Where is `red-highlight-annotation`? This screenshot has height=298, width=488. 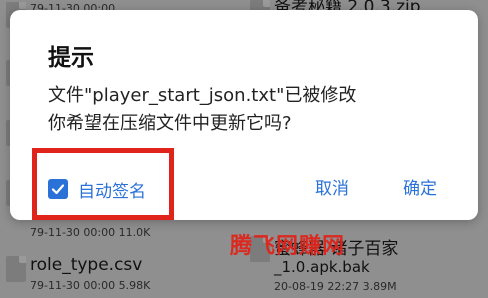 red-highlight-annotation is located at coordinates (103, 184).